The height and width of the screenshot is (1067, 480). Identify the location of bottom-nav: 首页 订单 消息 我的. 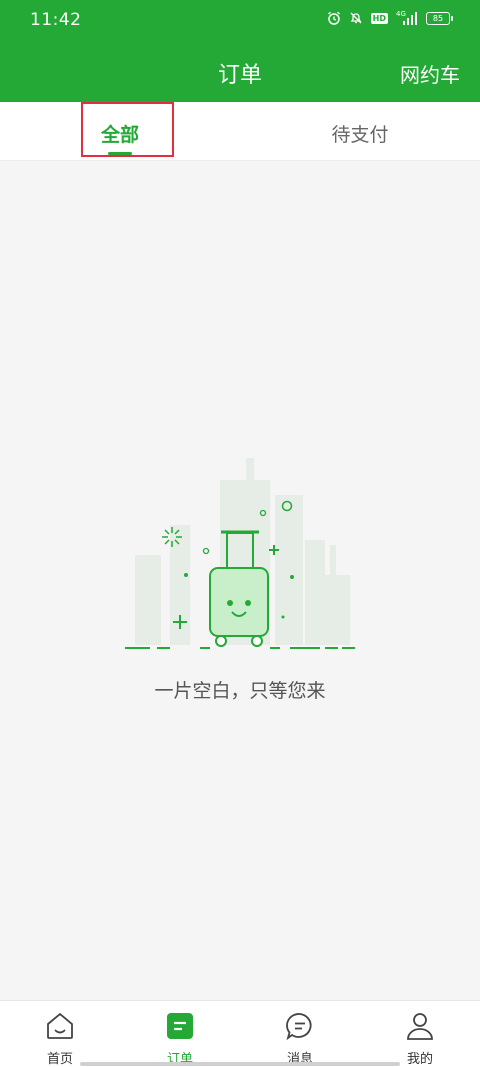
(240, 1033).